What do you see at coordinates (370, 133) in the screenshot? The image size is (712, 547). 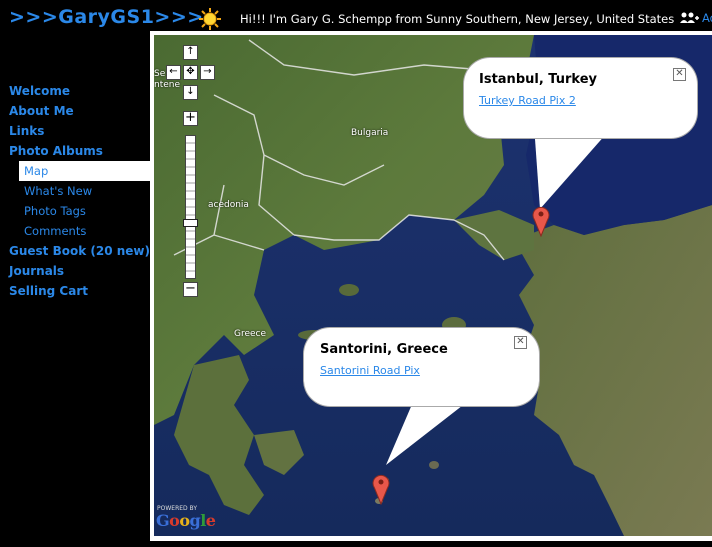 I see `label-bulgaria: Bulgaria` at bounding box center [370, 133].